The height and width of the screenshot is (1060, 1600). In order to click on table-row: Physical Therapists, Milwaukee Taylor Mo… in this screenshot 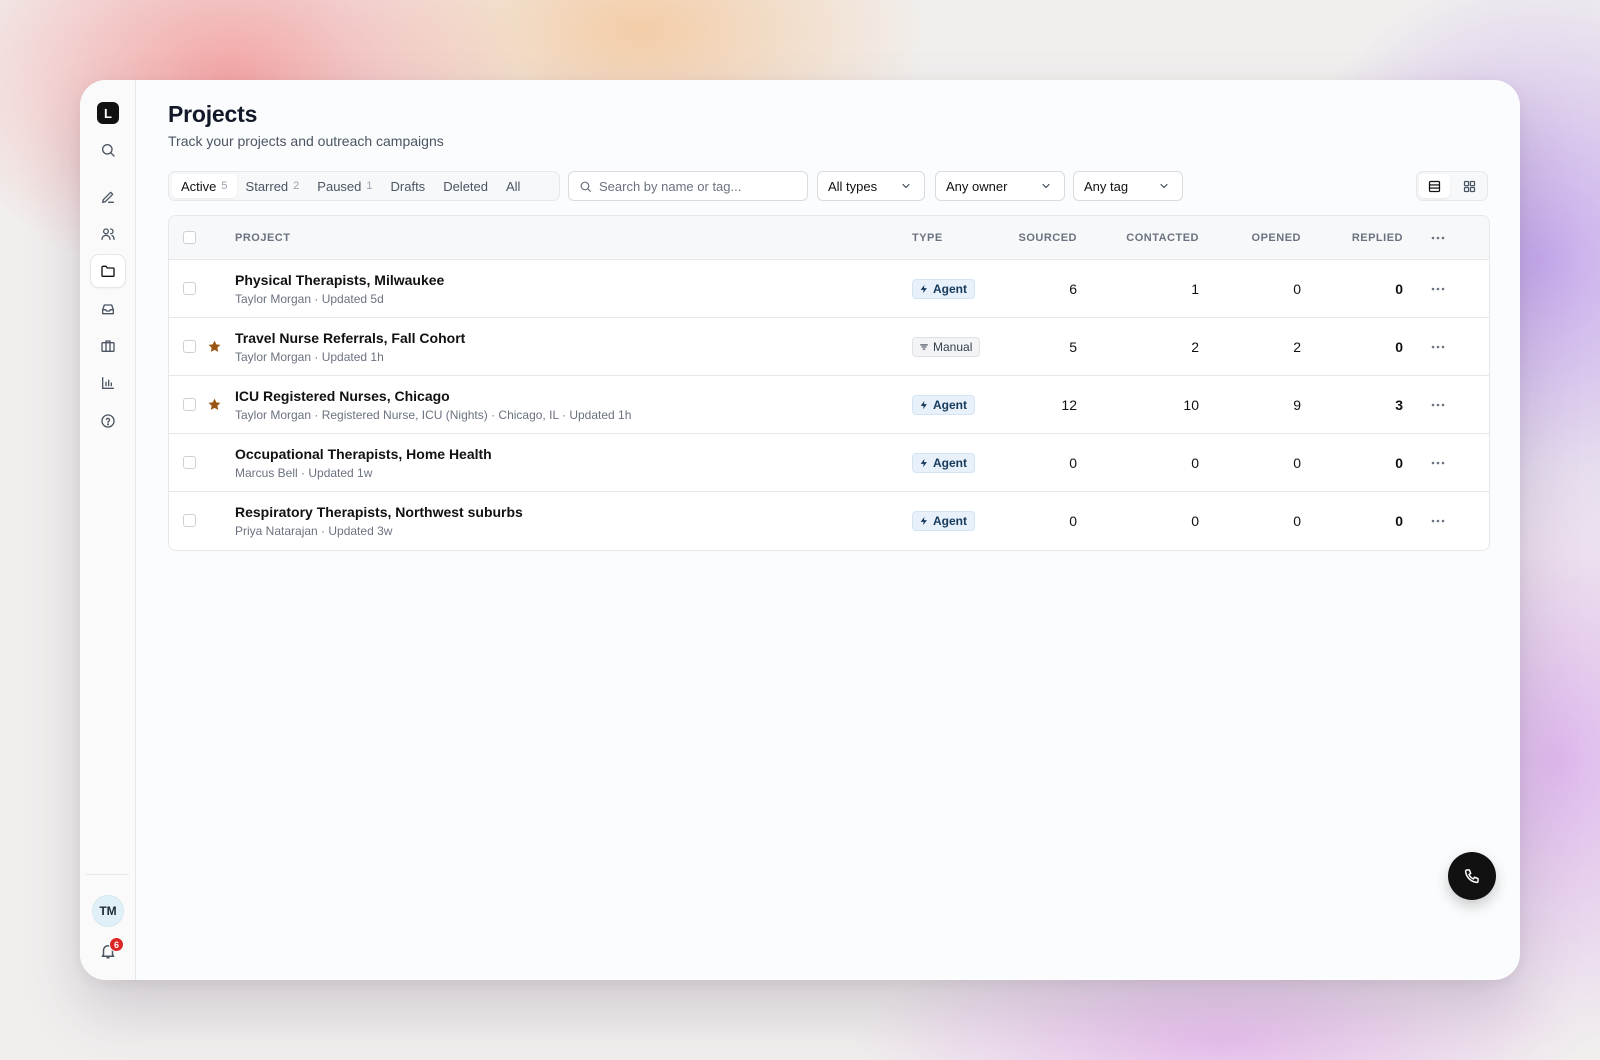, I will do `click(829, 289)`.